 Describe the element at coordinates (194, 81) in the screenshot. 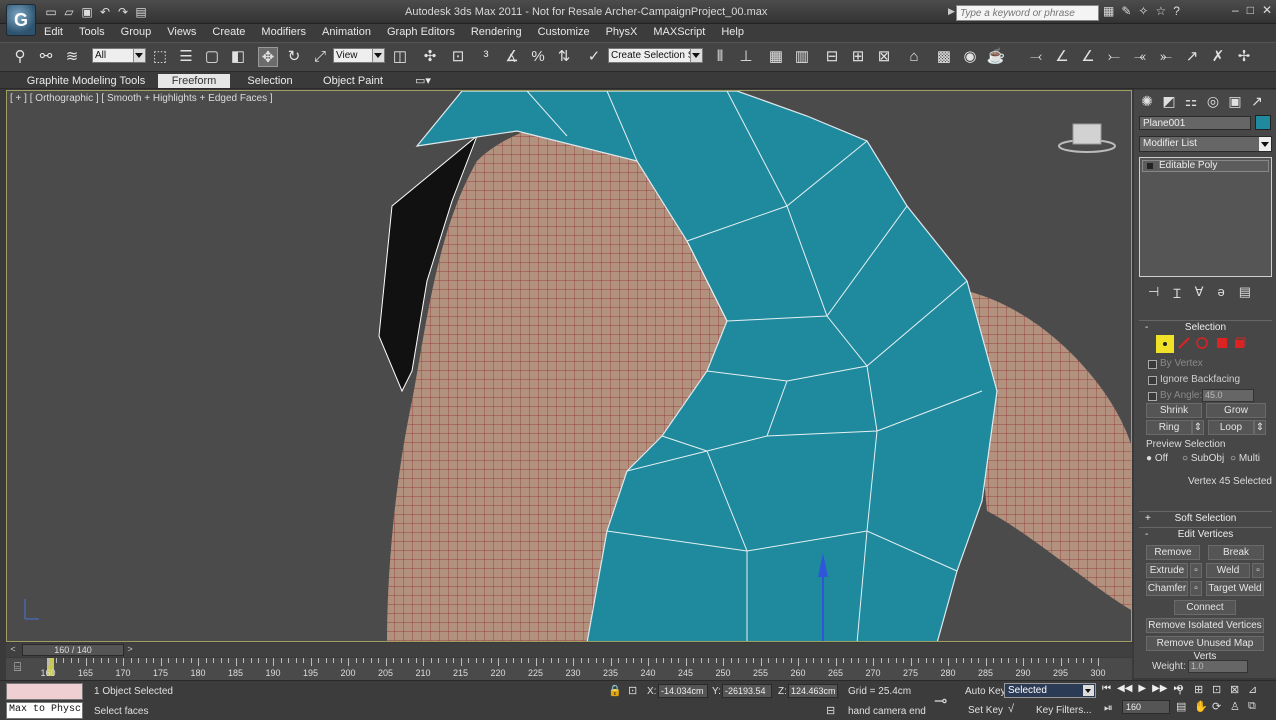

I see `tab-freeform: Freeform` at that location.